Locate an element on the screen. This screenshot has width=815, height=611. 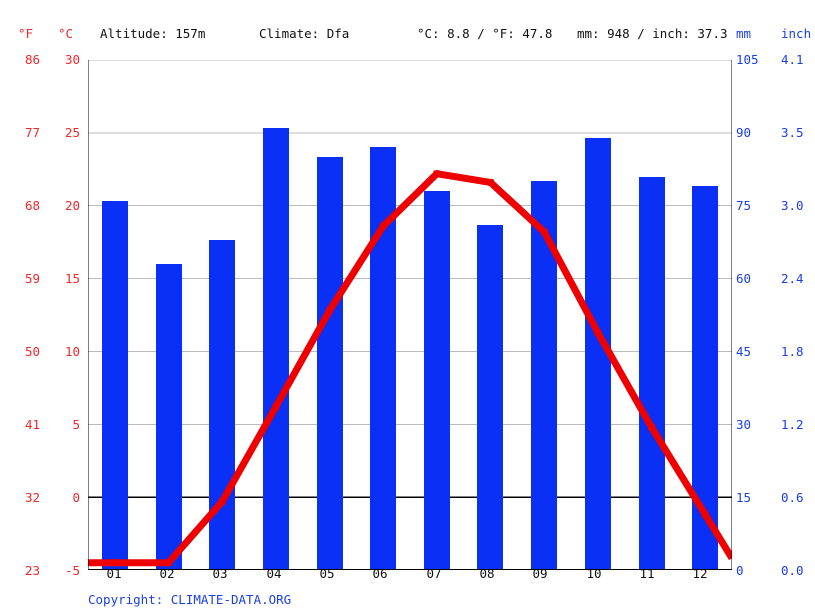
header-precipitation: mm: 948 / inch: 37.3 is located at coordinates (652, 33).